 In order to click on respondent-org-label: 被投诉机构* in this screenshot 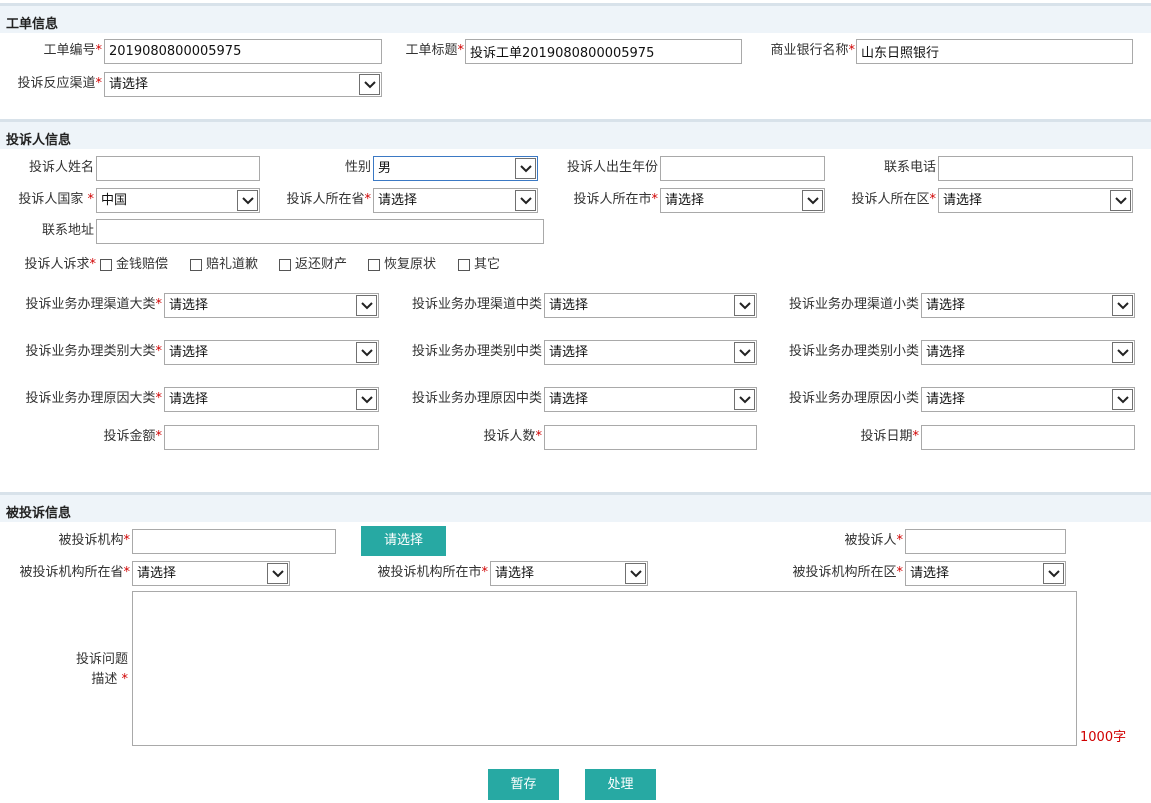, I will do `click(94, 540)`.